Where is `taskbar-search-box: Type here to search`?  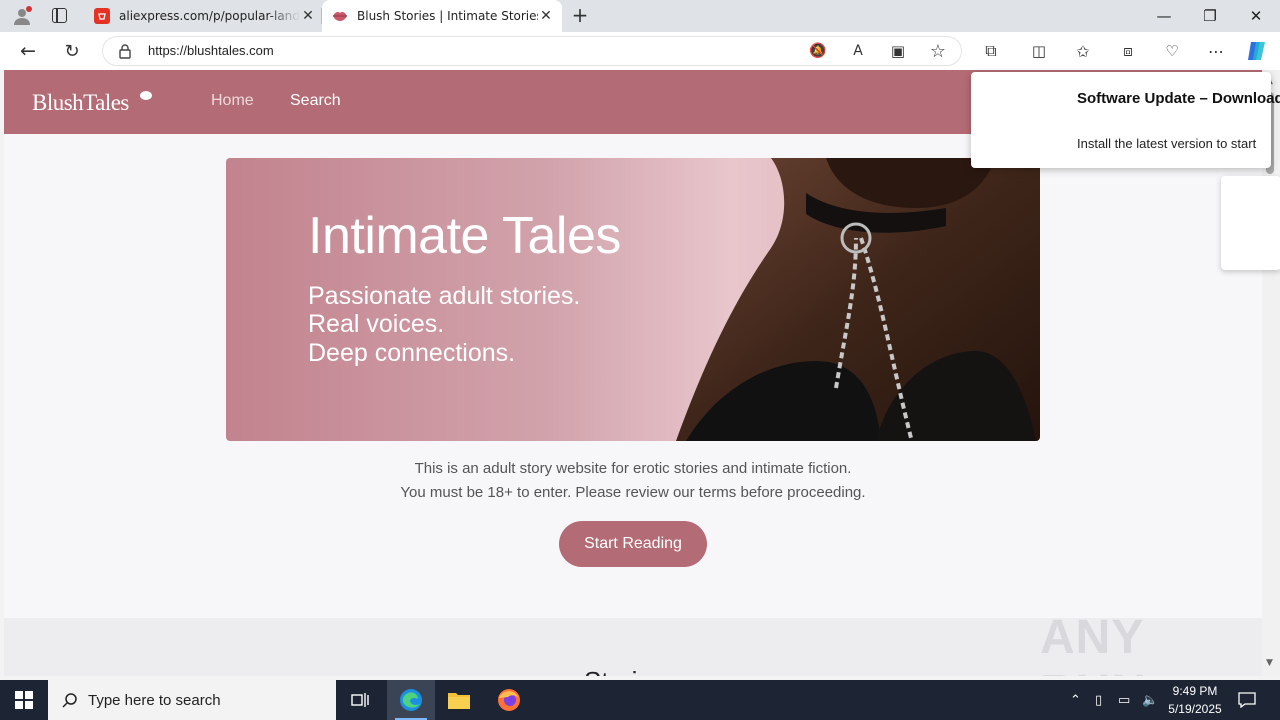
taskbar-search-box: Type here to search is located at coordinates (192, 700).